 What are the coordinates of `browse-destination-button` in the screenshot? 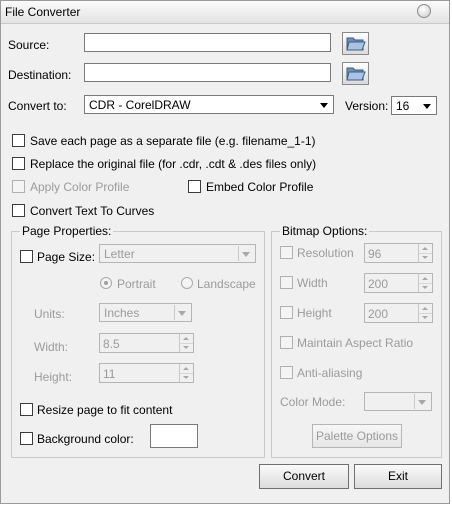 It's located at (355, 73).